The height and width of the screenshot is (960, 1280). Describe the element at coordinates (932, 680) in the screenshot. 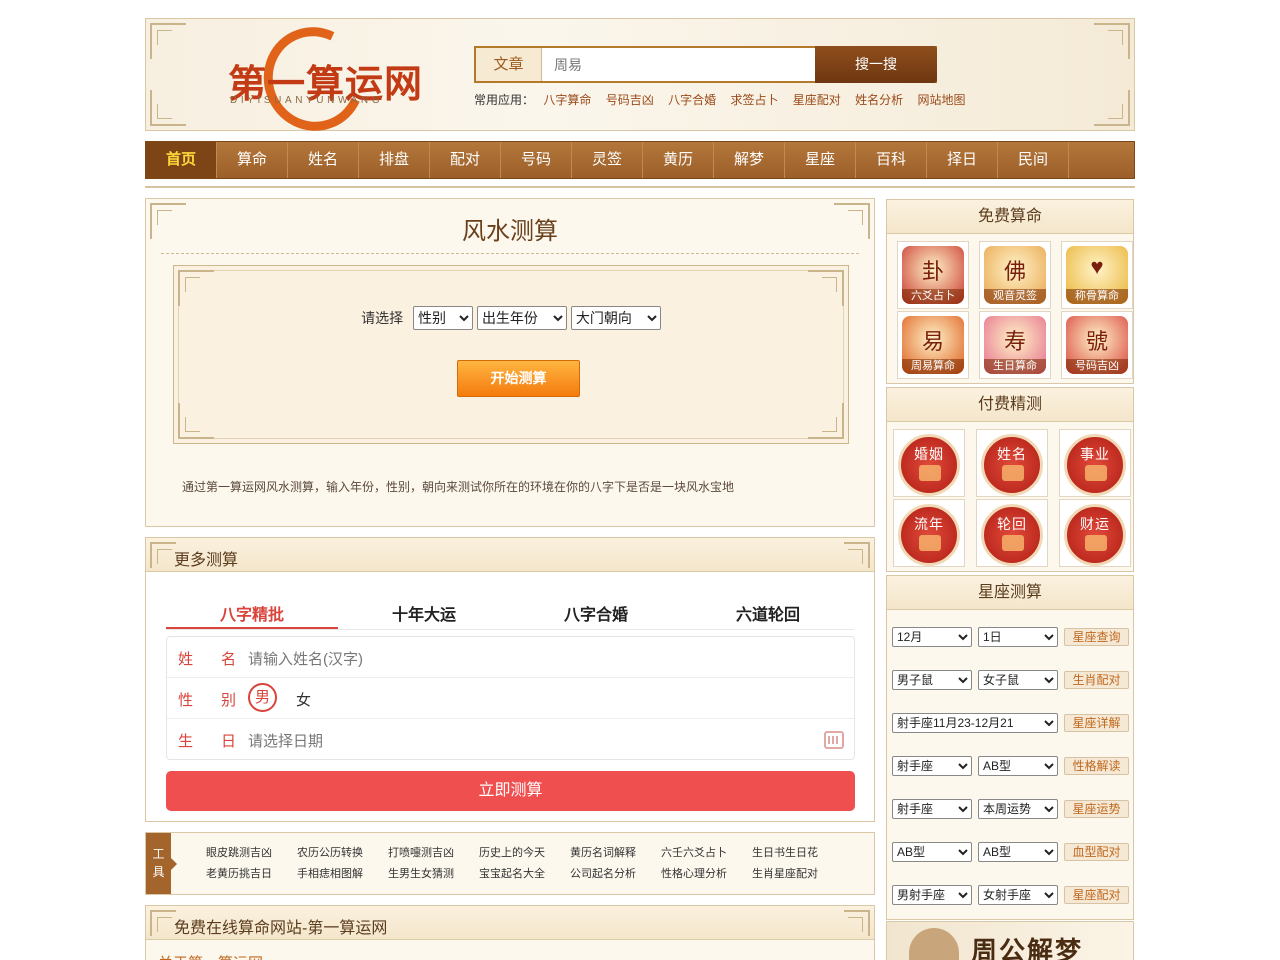

I see `zodiac-select-primary: 男子鼠` at that location.